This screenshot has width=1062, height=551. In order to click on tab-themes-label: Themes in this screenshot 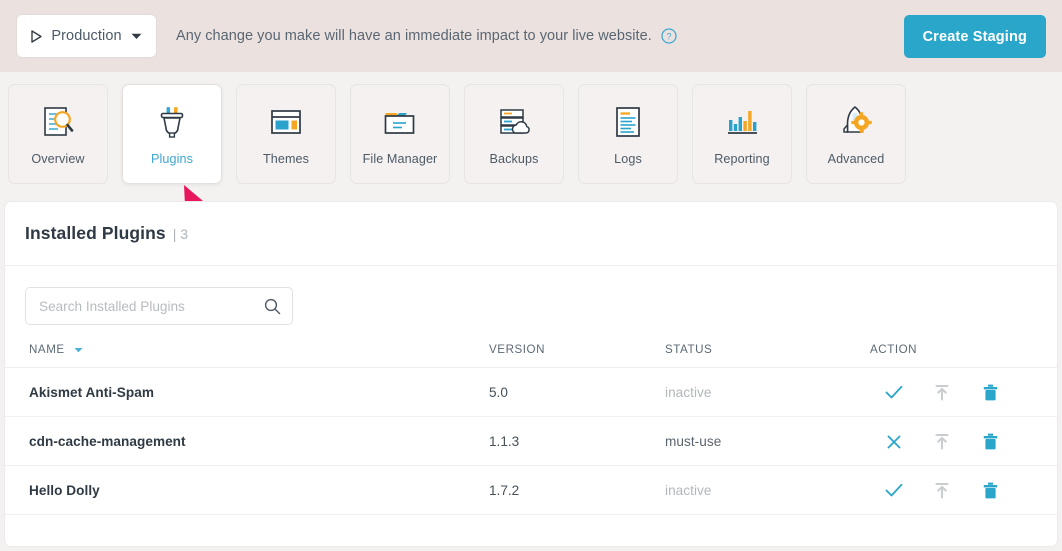, I will do `click(286, 158)`.